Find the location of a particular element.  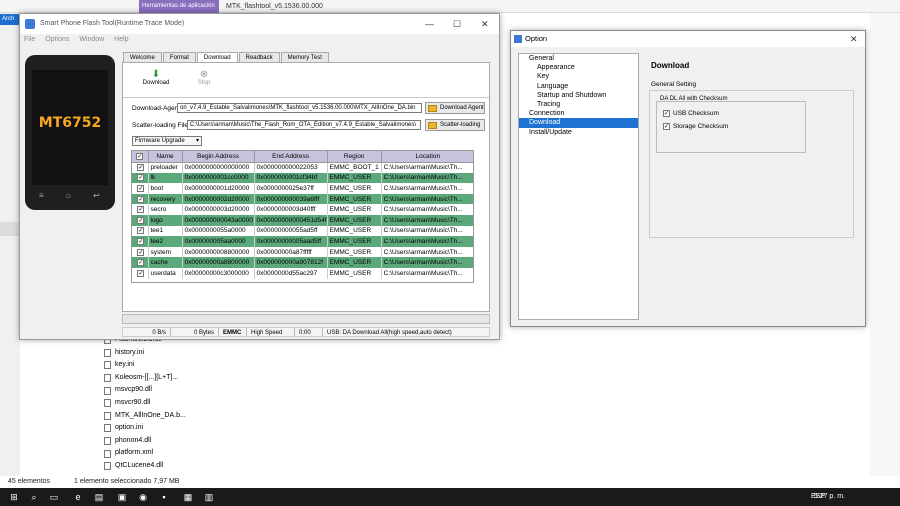

download-button: ⬇ Download is located at coordinates (156, 77).